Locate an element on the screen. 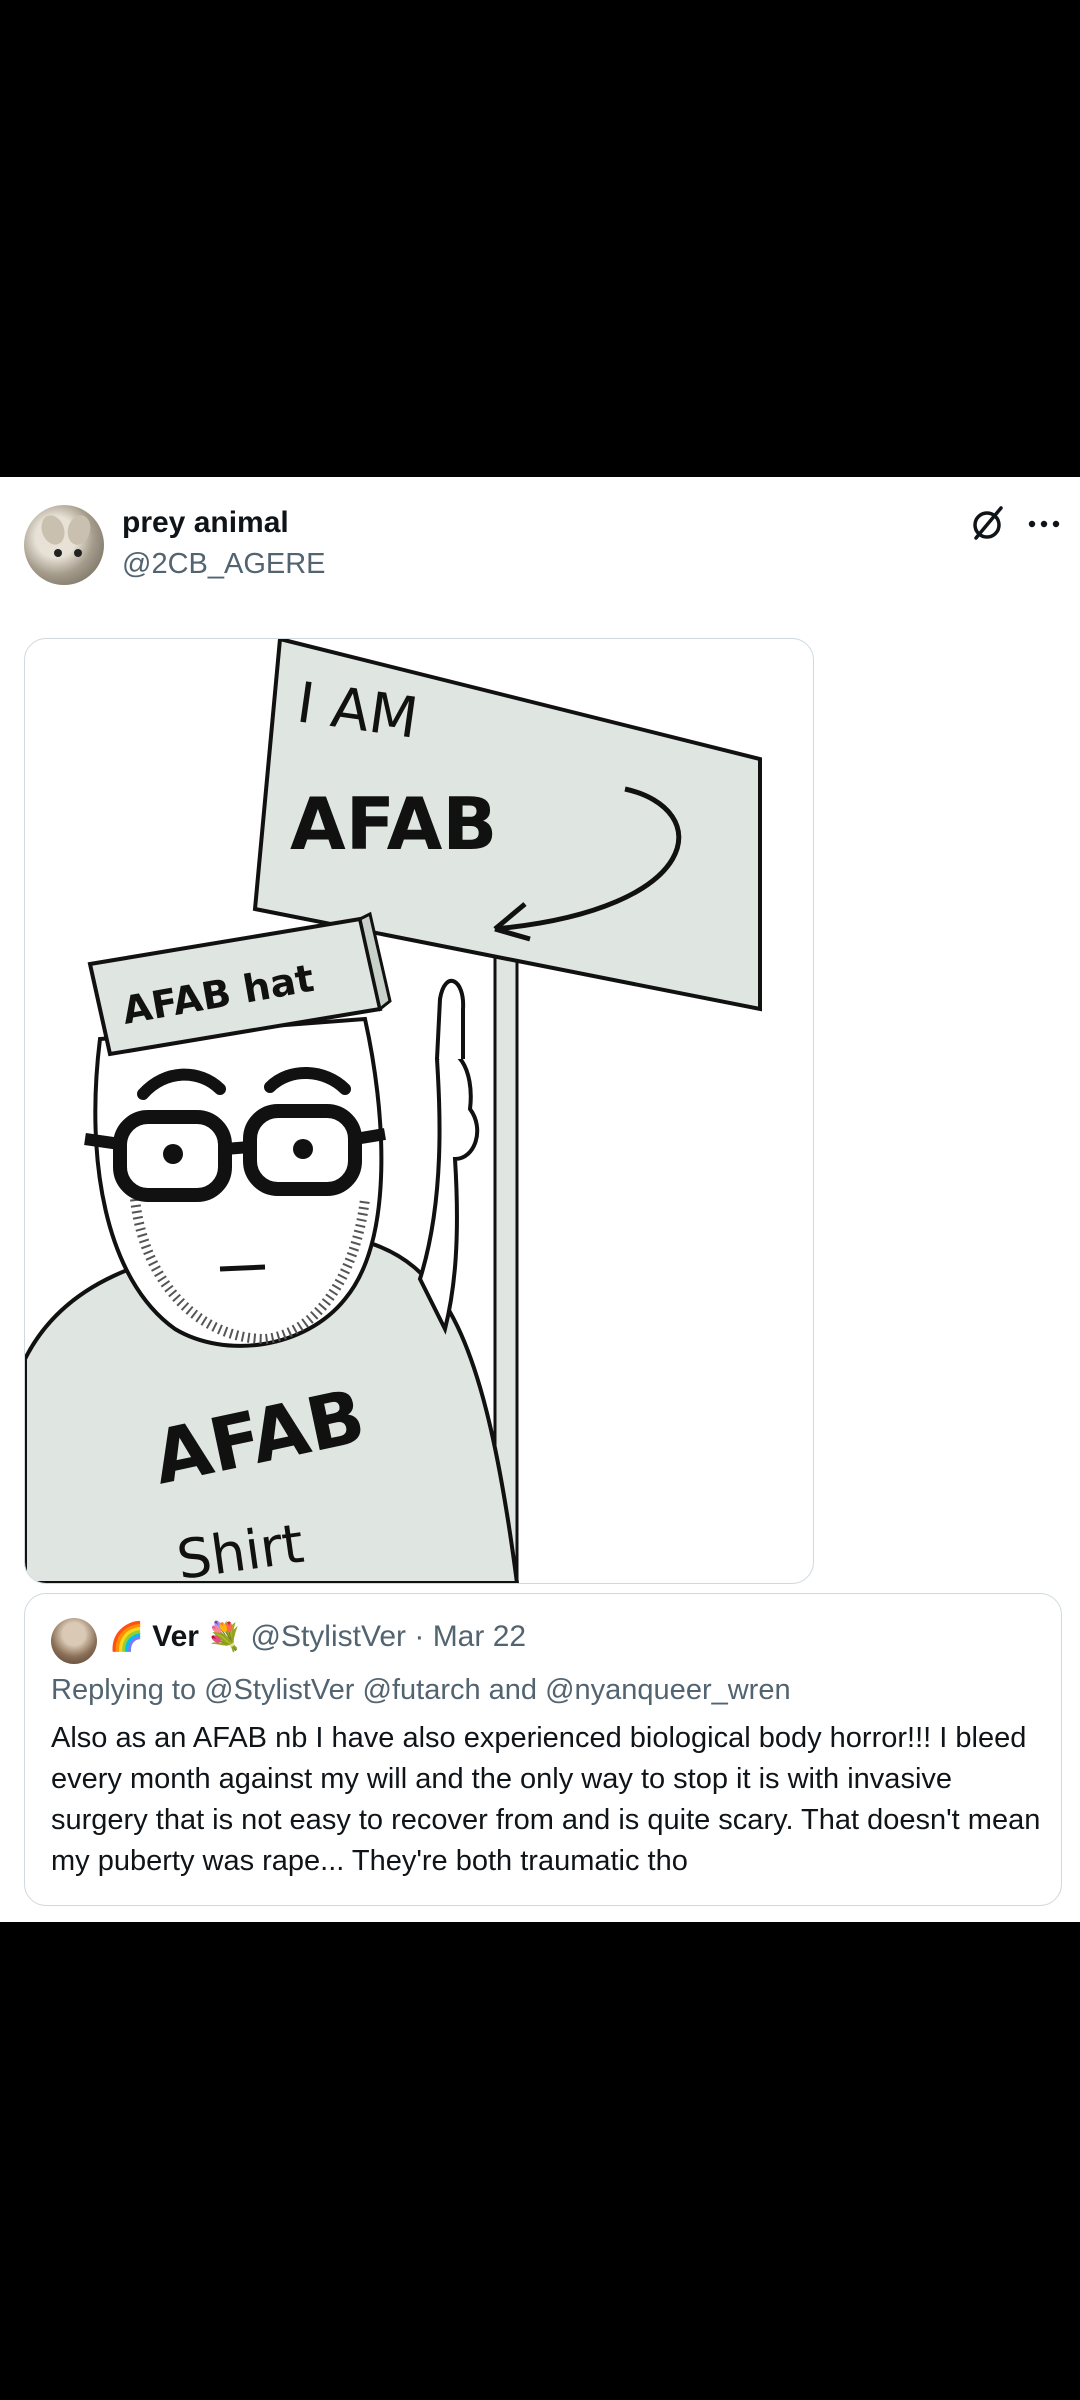  pointing-finger is located at coordinates (450, 1019).